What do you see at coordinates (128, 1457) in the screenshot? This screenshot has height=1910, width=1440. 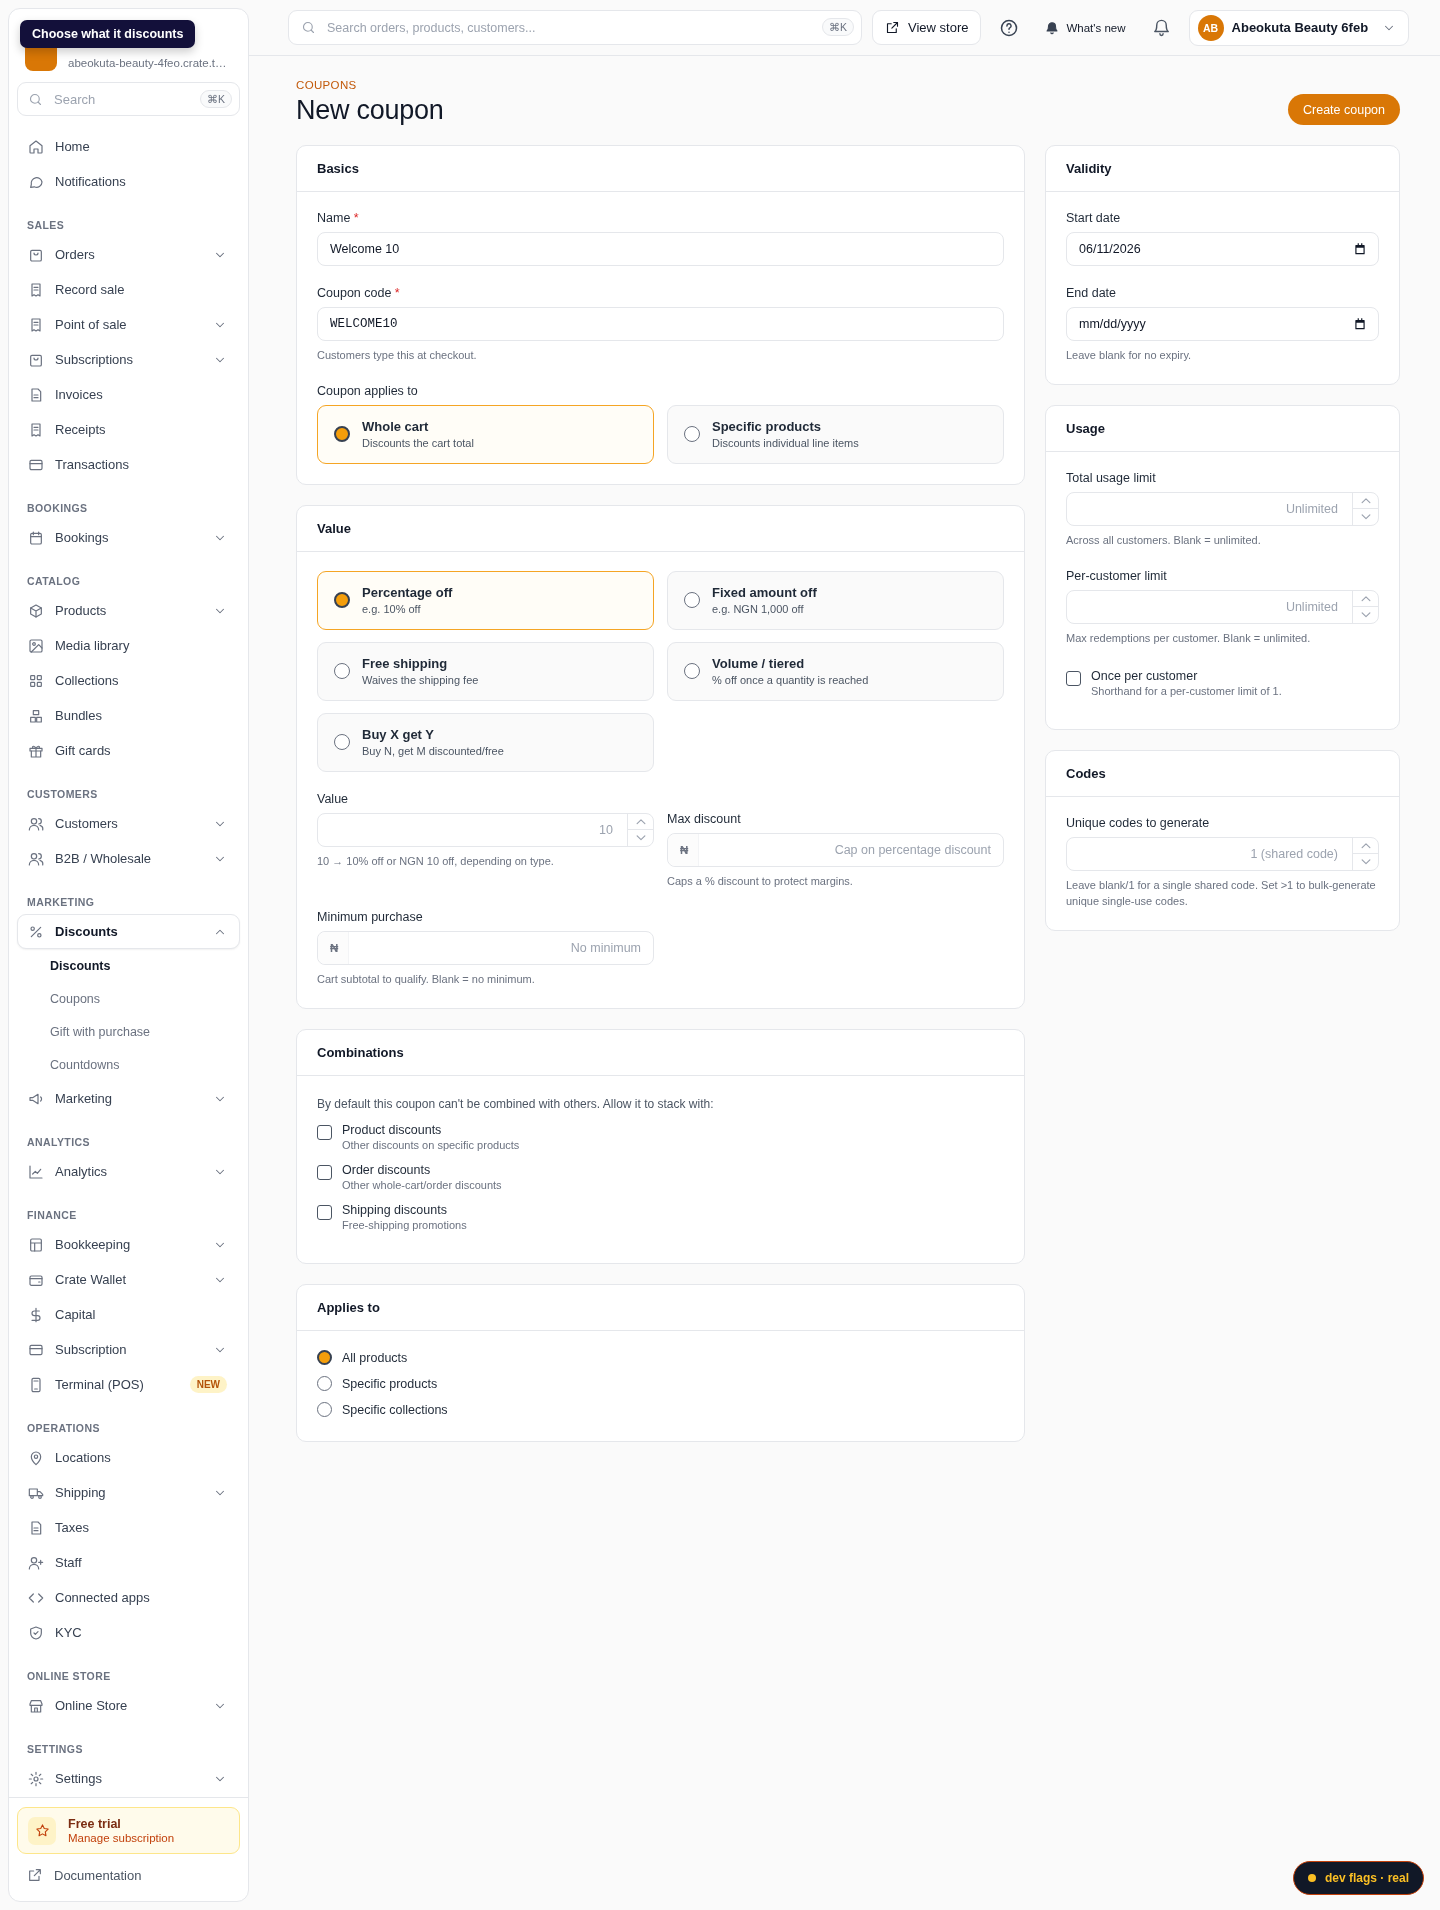 I see `nav-item: Locations` at bounding box center [128, 1457].